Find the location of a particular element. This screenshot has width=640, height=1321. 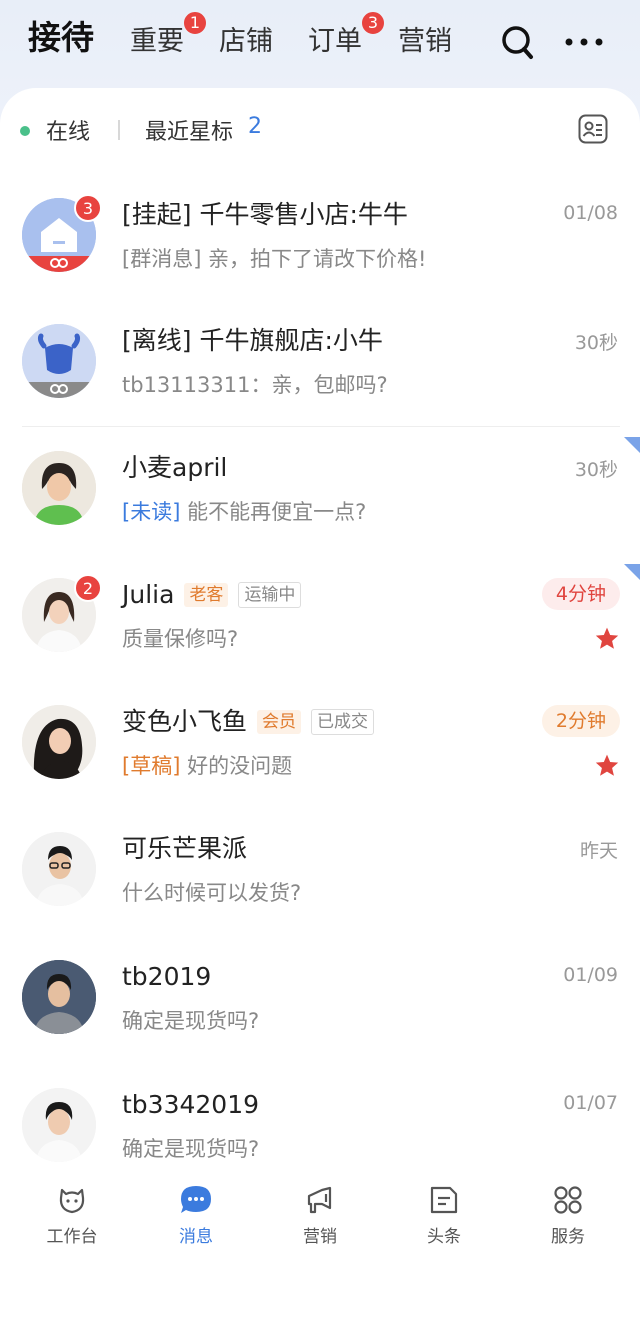

customer-tag: 会员 is located at coordinates (279, 722).